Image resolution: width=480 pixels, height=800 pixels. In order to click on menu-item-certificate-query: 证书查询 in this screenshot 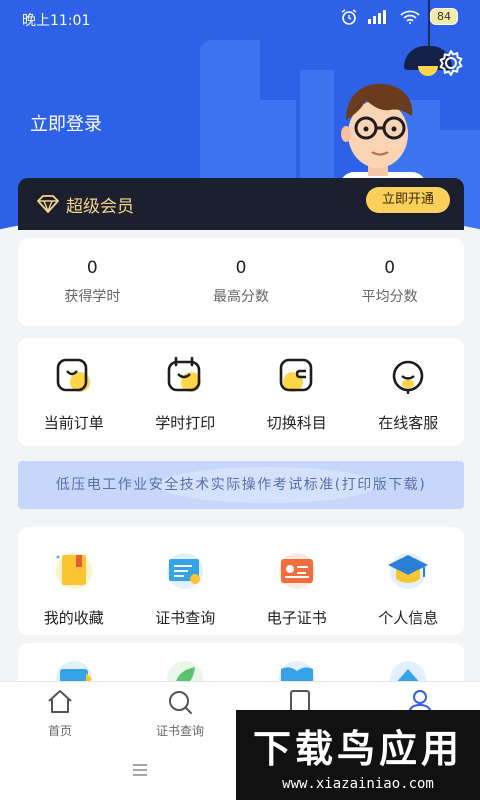, I will do `click(186, 581)`.